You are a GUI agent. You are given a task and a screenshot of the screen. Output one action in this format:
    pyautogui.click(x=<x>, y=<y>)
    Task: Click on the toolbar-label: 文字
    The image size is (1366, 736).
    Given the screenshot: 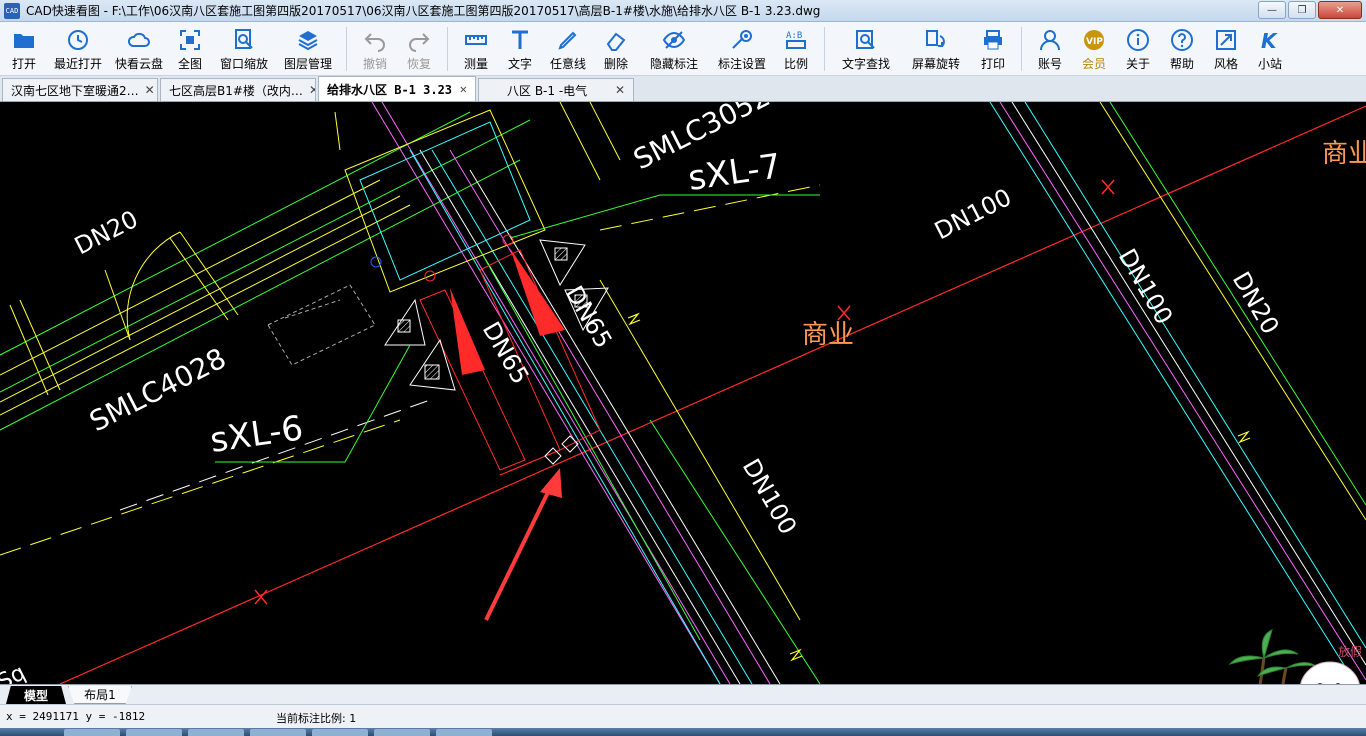 What is the action you would take?
    pyautogui.click(x=519, y=63)
    